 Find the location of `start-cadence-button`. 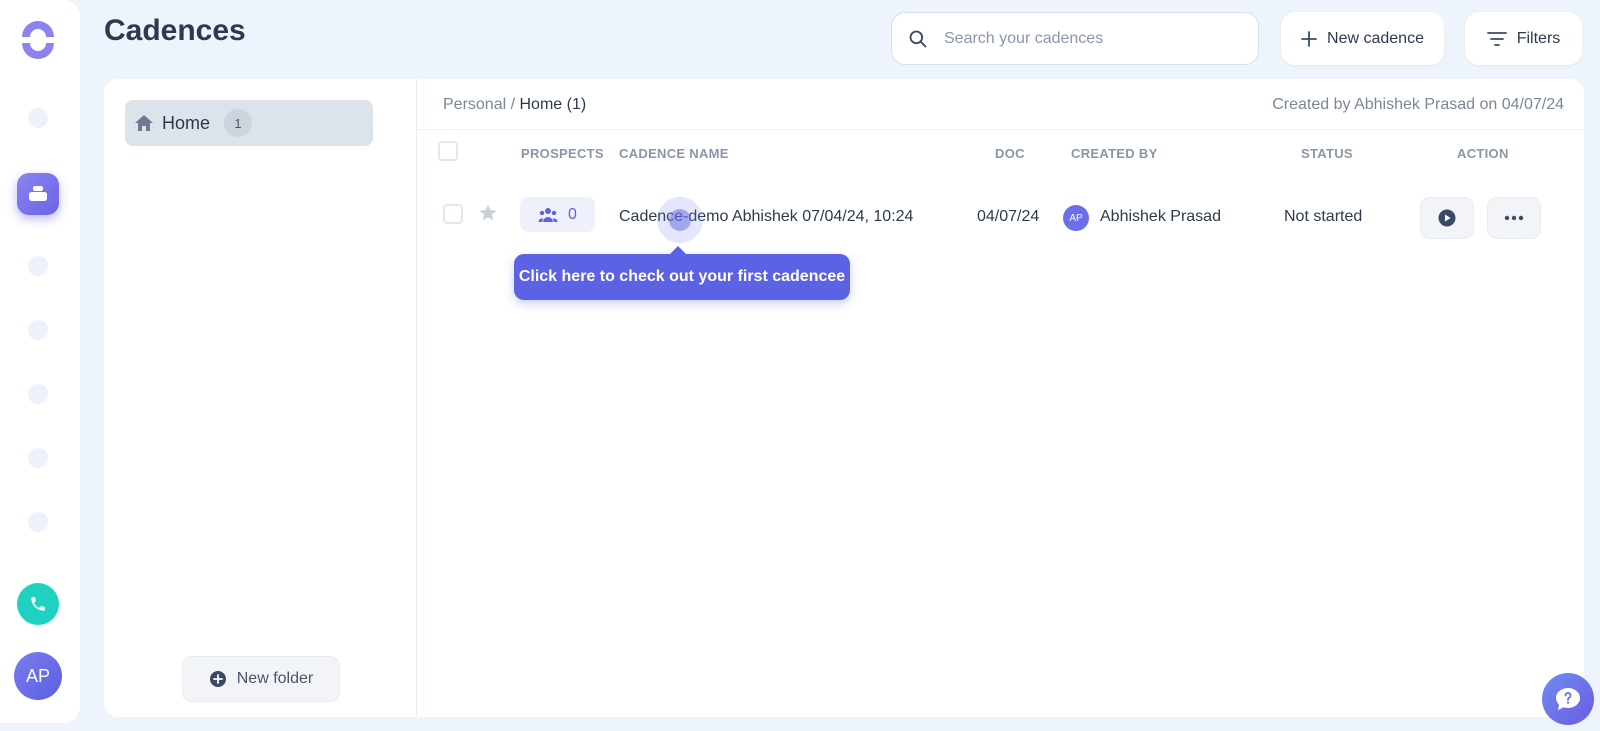

start-cadence-button is located at coordinates (1447, 218).